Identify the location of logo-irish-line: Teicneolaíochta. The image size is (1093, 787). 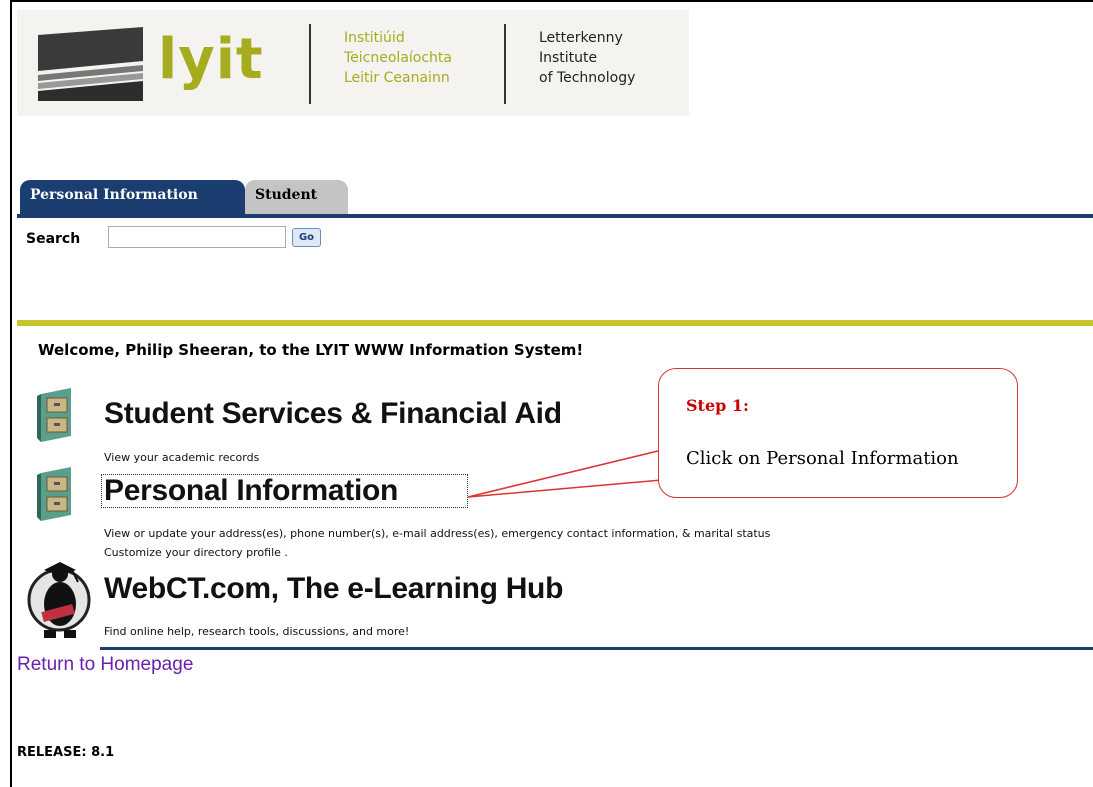
(398, 58).